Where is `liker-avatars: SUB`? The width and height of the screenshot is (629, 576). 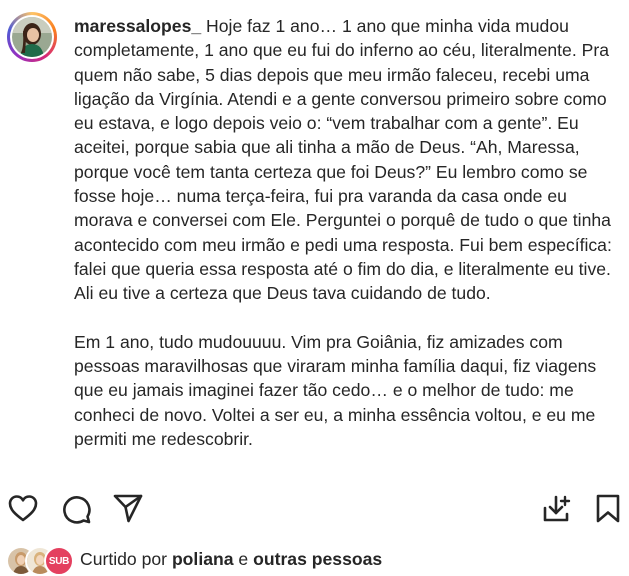 liker-avatars: SUB is located at coordinates (40, 560).